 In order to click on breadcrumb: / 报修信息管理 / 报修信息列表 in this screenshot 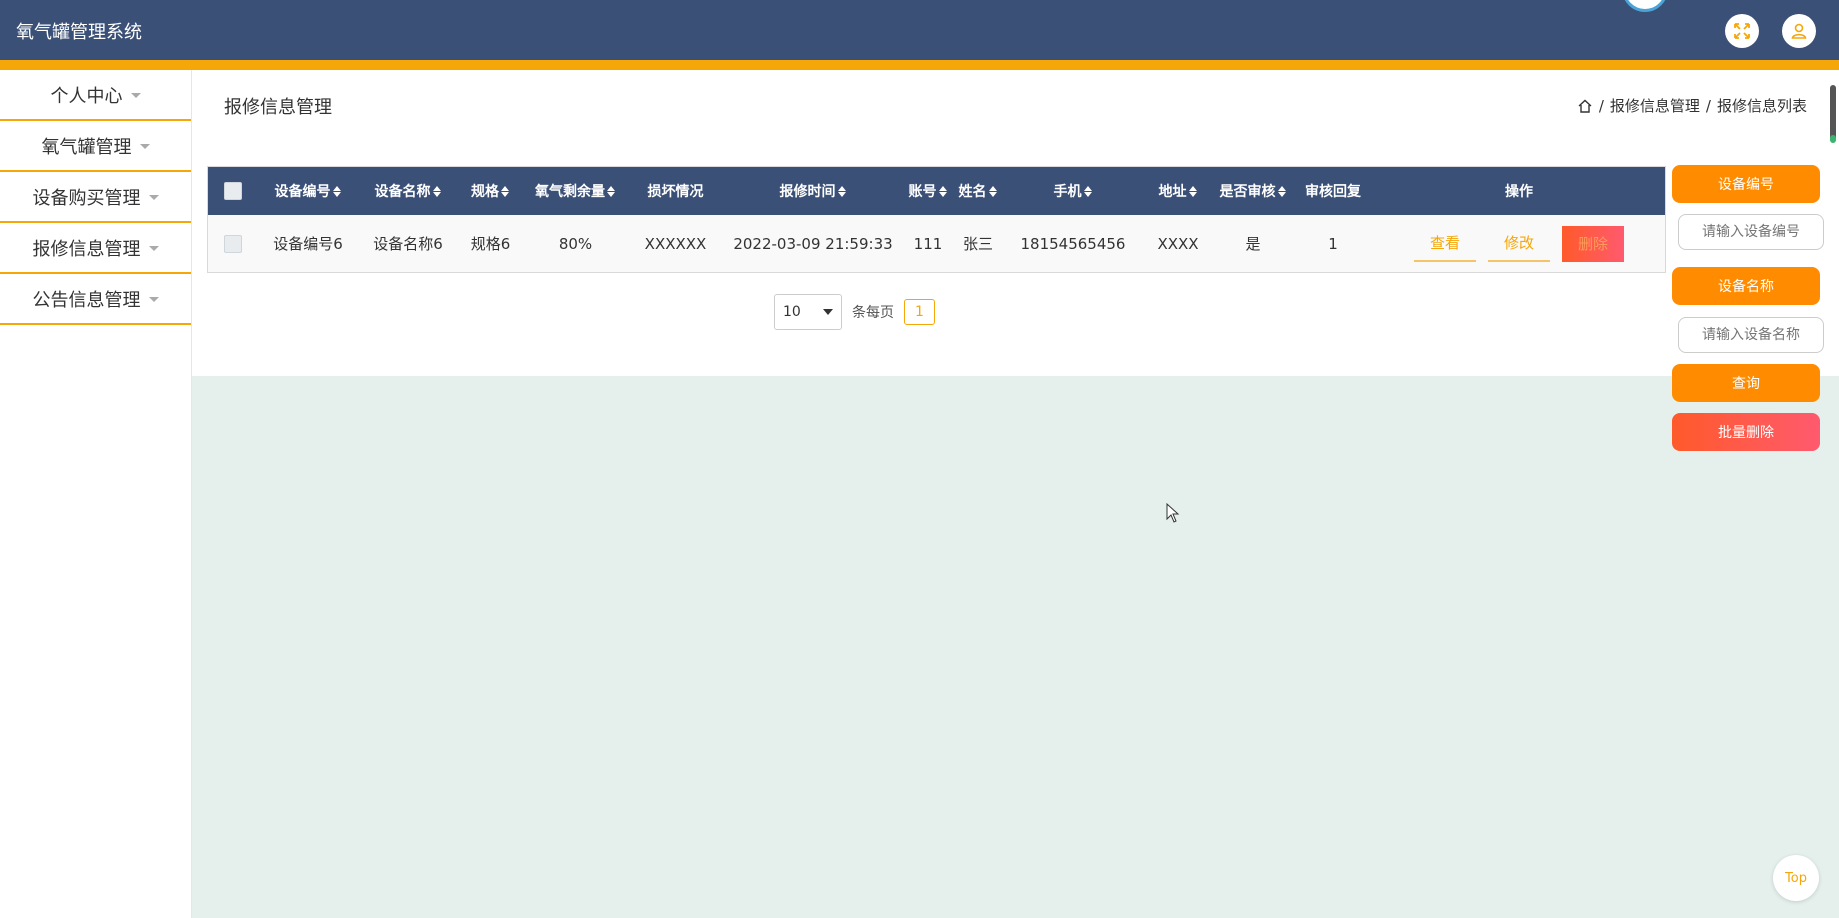, I will do `click(1692, 105)`.